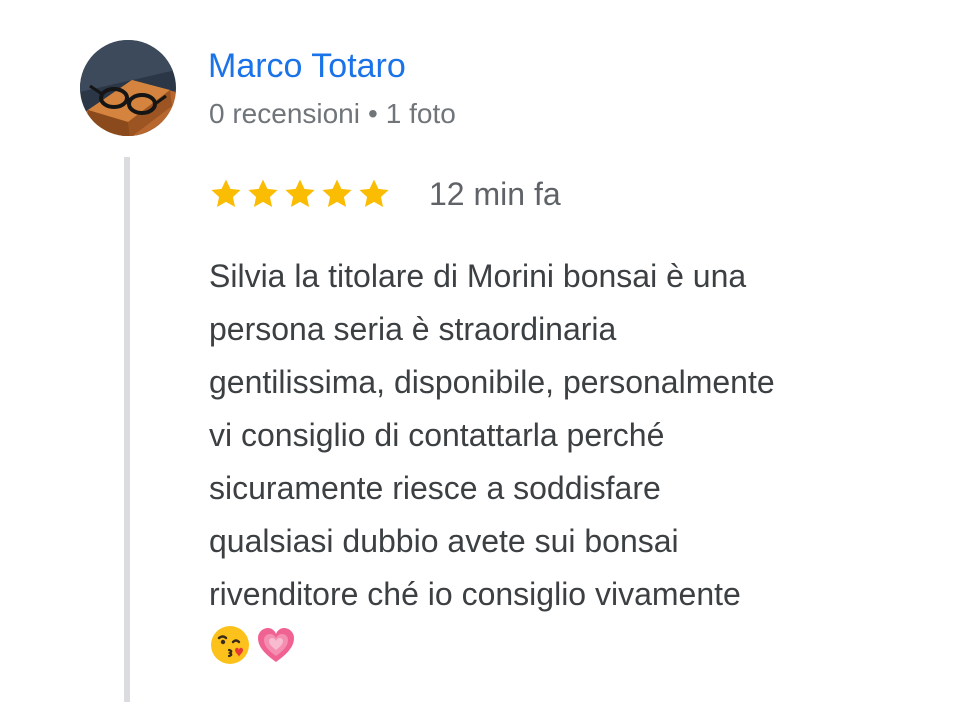  I want to click on reviews-count: 0 recensioni, so click(284, 113).